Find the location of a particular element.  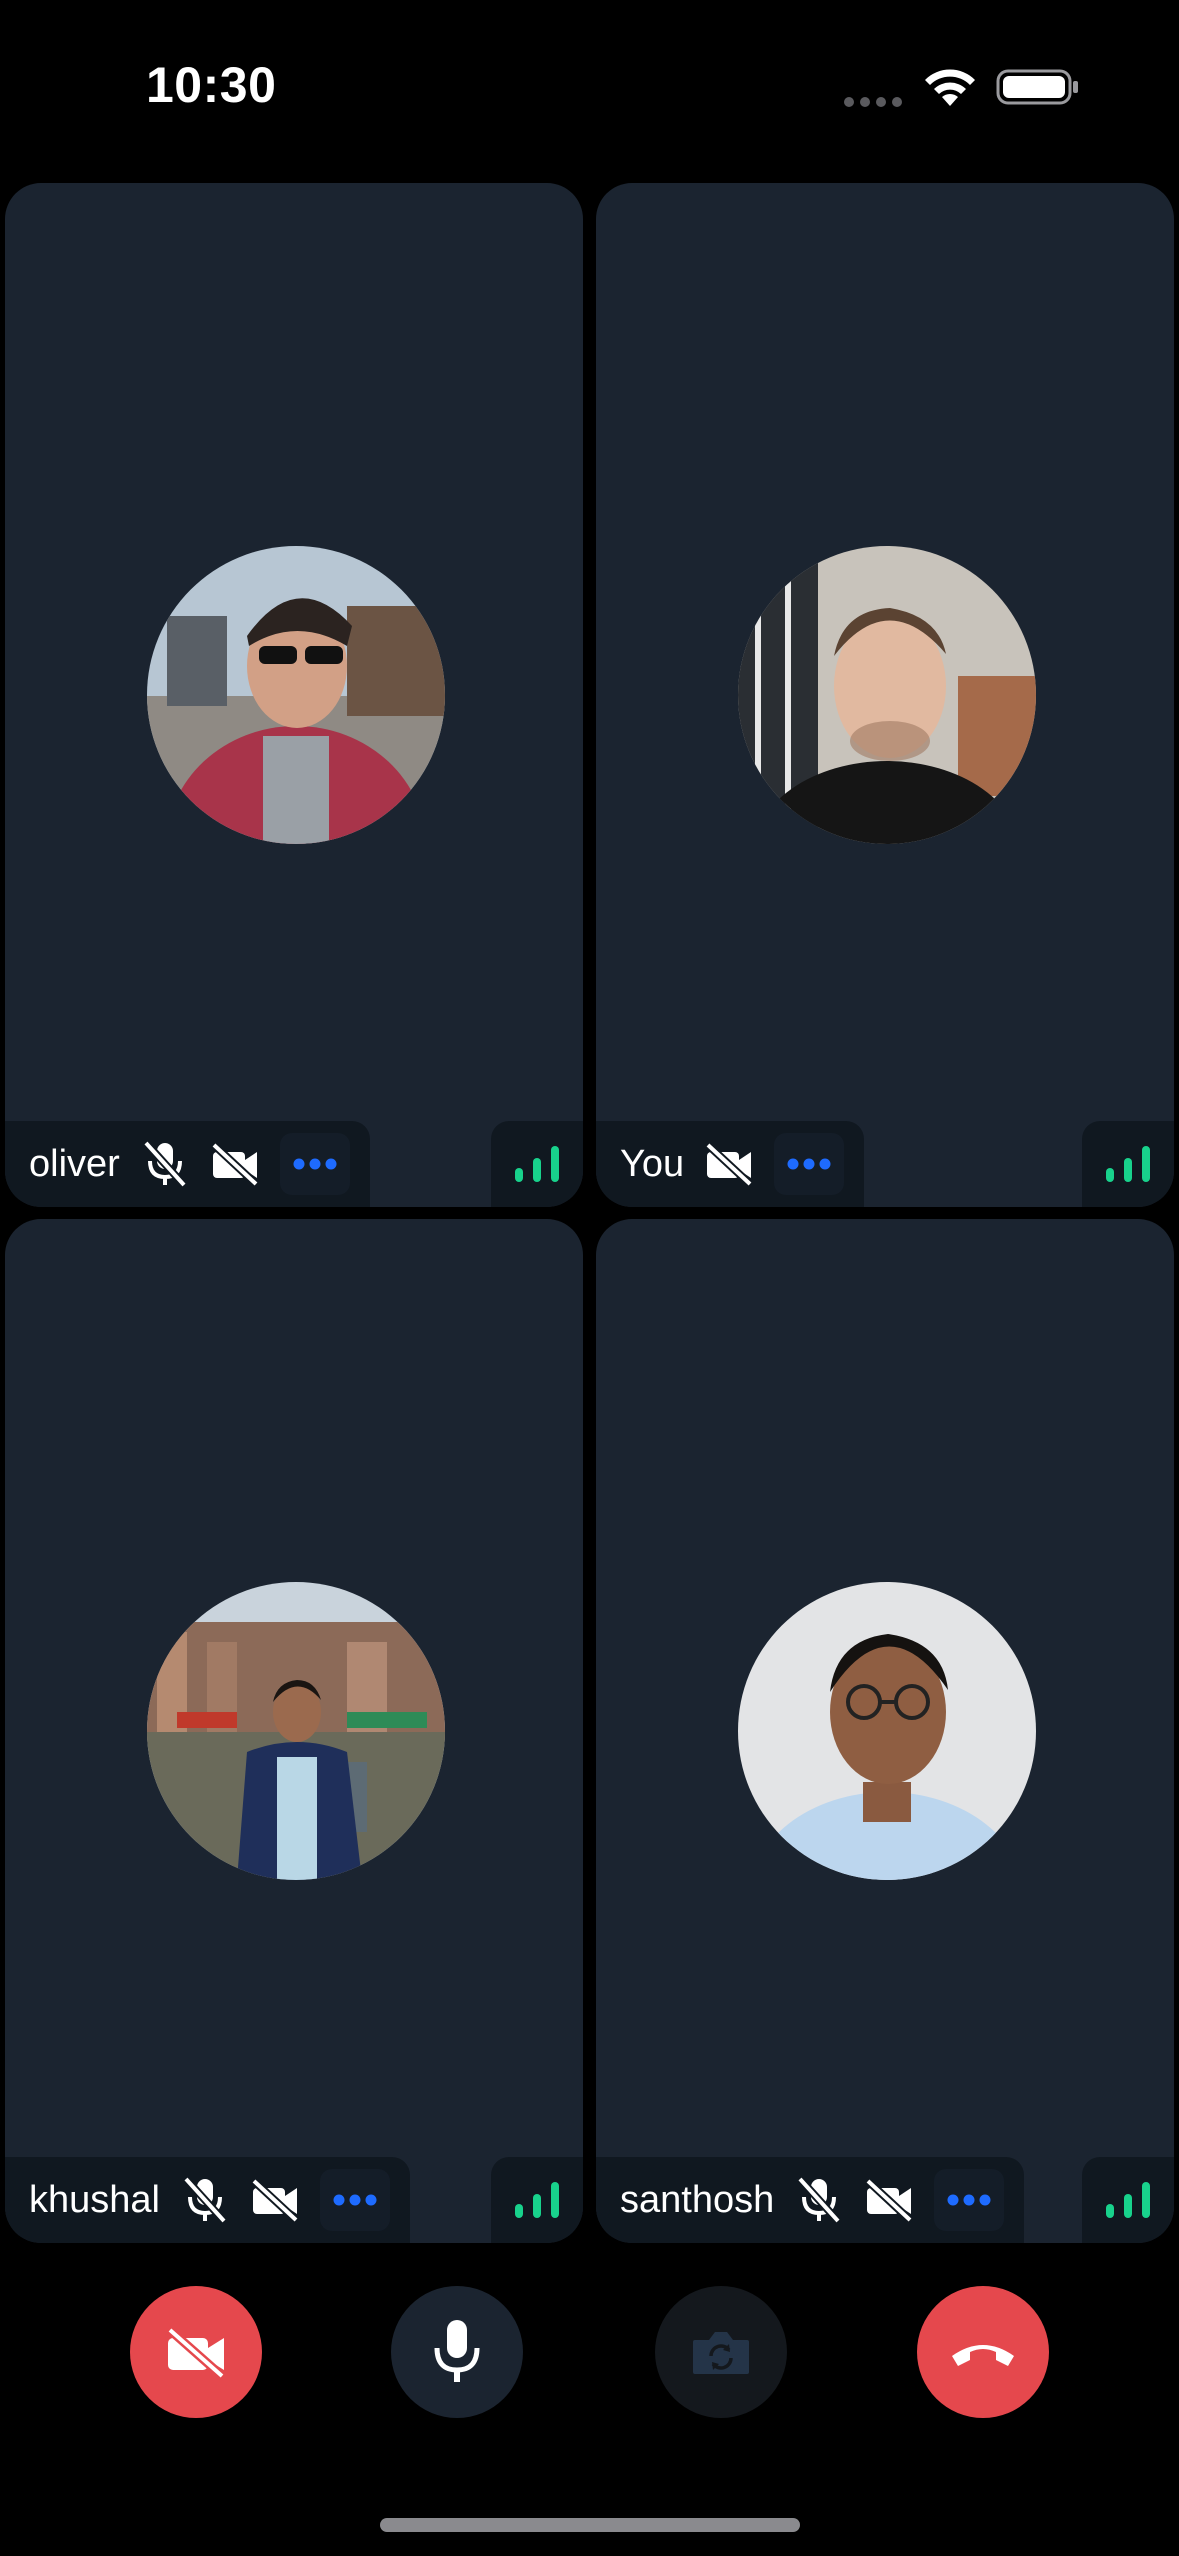

cellular-dots-icon is located at coordinates (873, 102).